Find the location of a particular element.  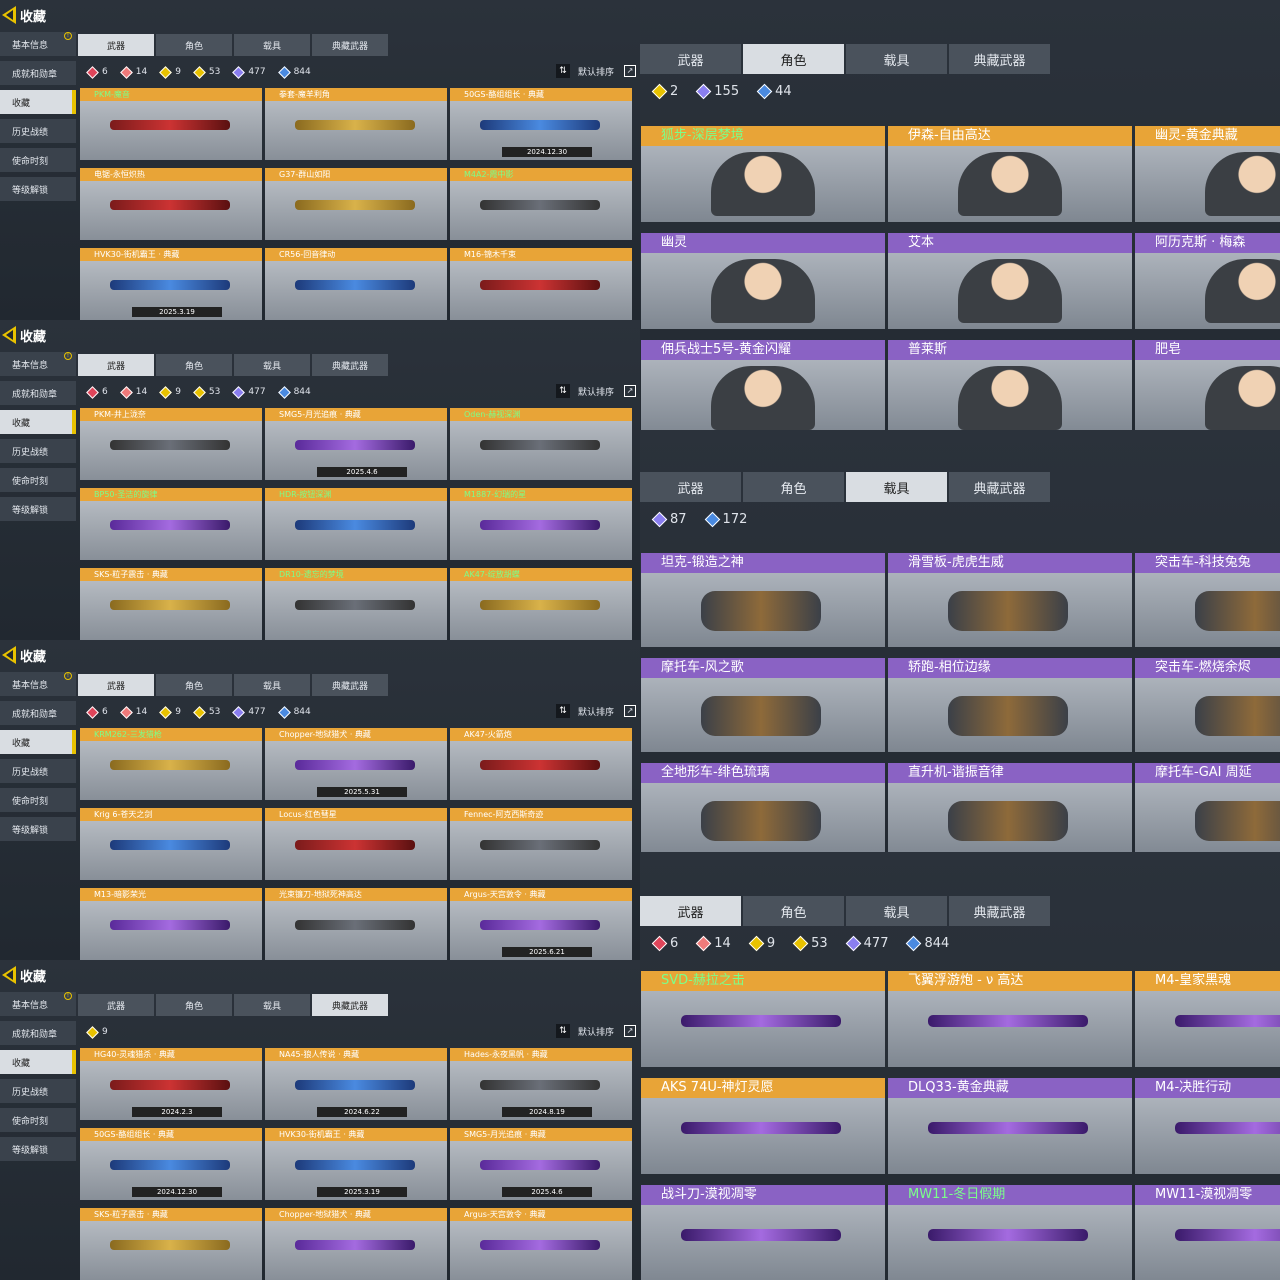

item-card: Krig 6-苍天之剑 is located at coordinates (171, 844).